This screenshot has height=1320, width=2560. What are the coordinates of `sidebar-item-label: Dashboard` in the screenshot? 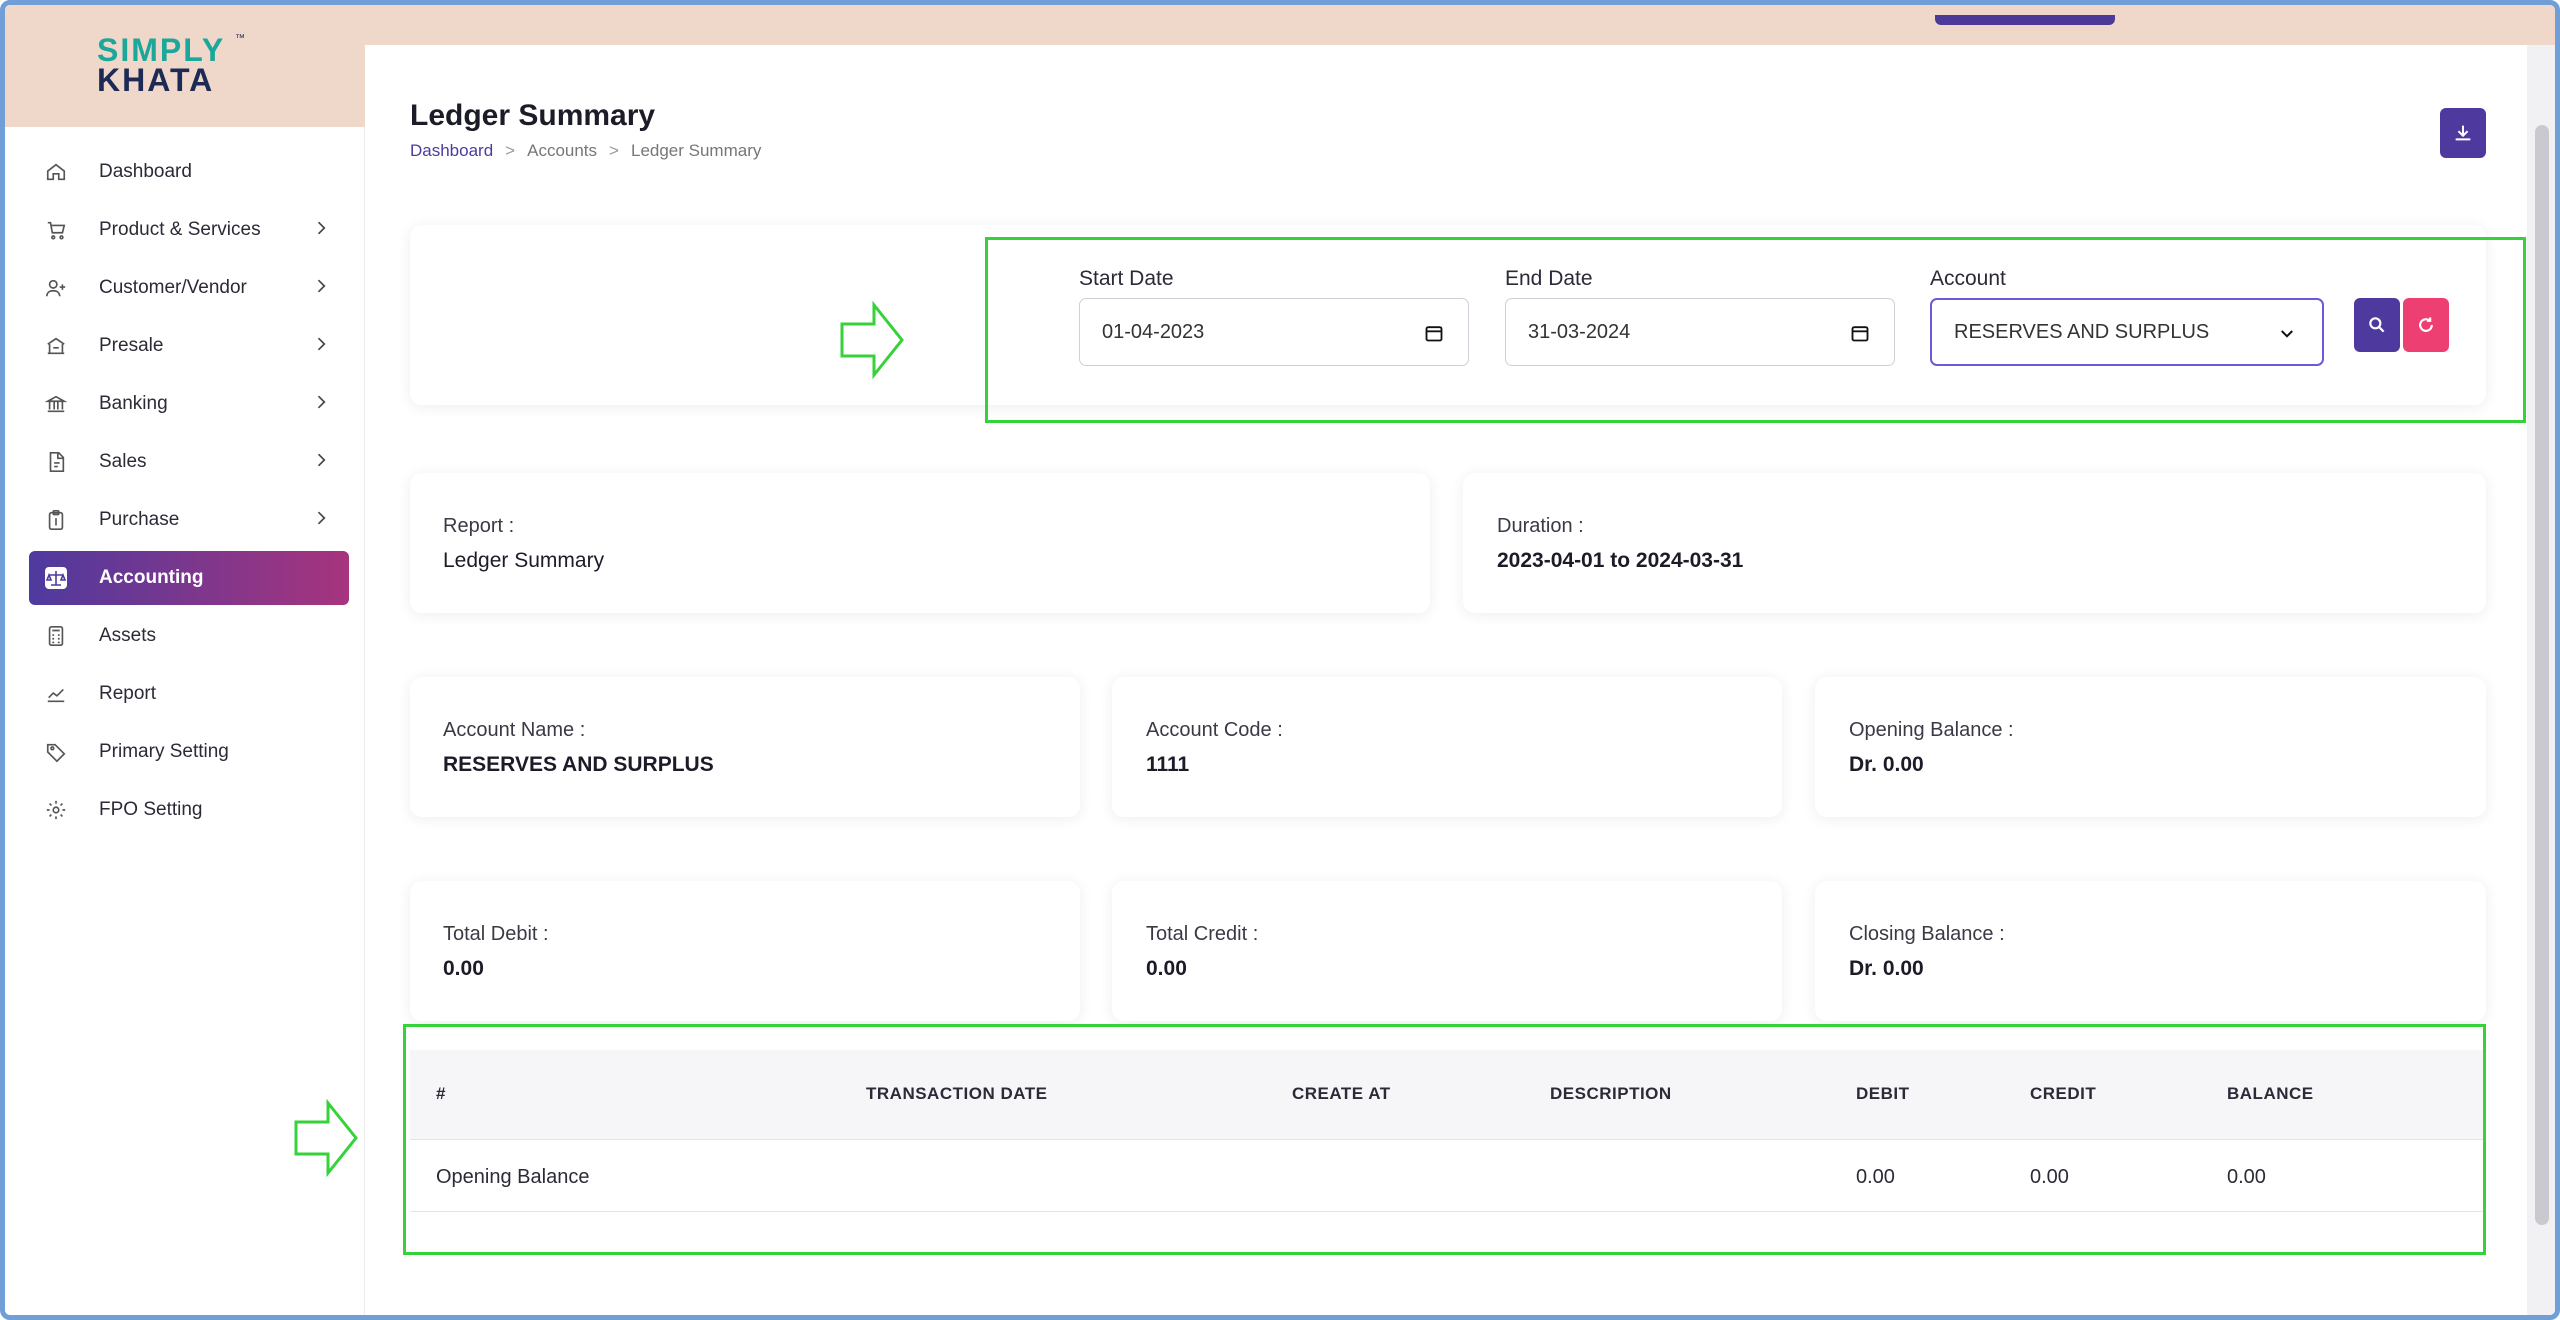 It's located at (145, 171).